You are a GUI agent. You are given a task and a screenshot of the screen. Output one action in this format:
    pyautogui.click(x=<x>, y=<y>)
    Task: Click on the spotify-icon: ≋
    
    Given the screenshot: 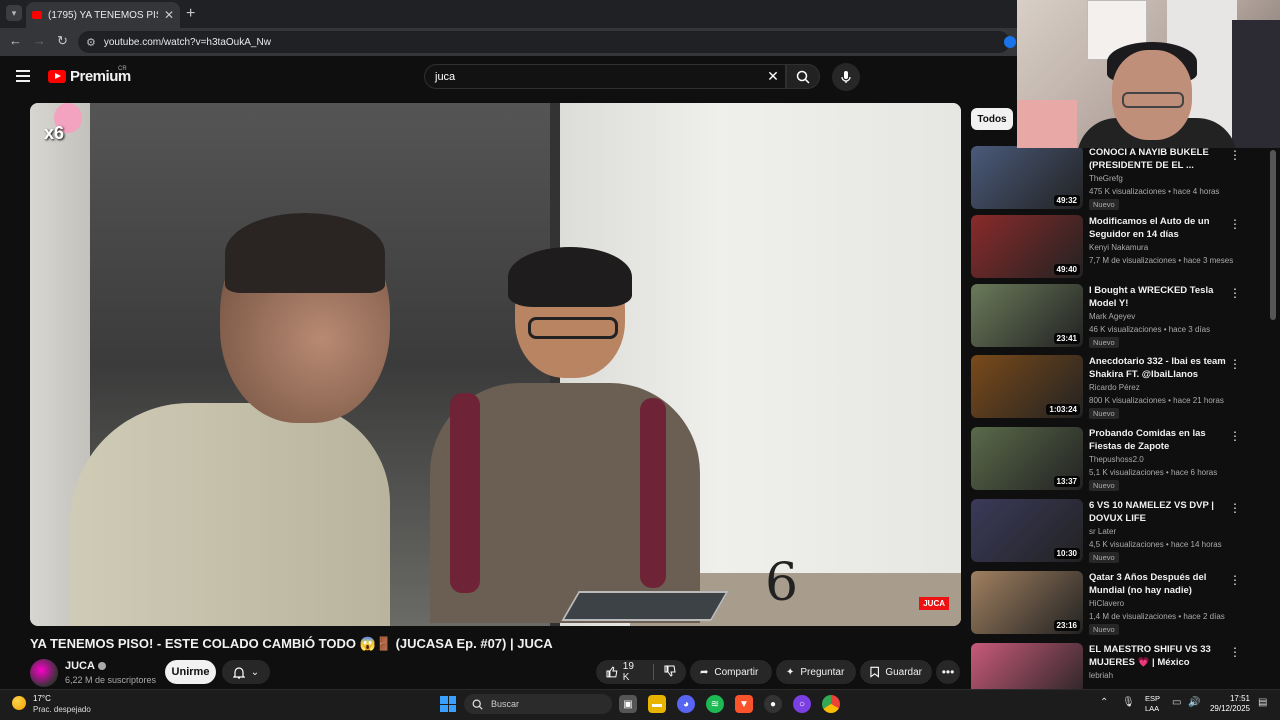 What is the action you would take?
    pyautogui.click(x=715, y=704)
    